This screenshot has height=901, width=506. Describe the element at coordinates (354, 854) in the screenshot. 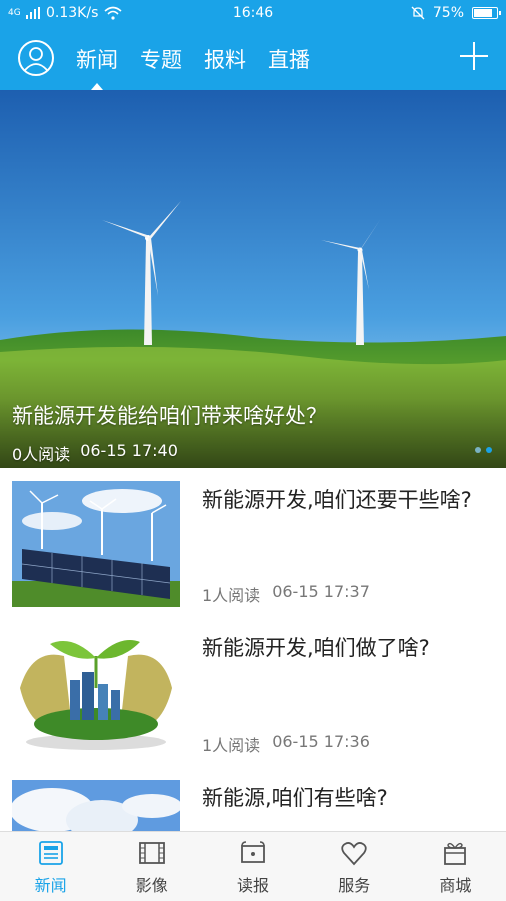

I see `heart-icon` at that location.